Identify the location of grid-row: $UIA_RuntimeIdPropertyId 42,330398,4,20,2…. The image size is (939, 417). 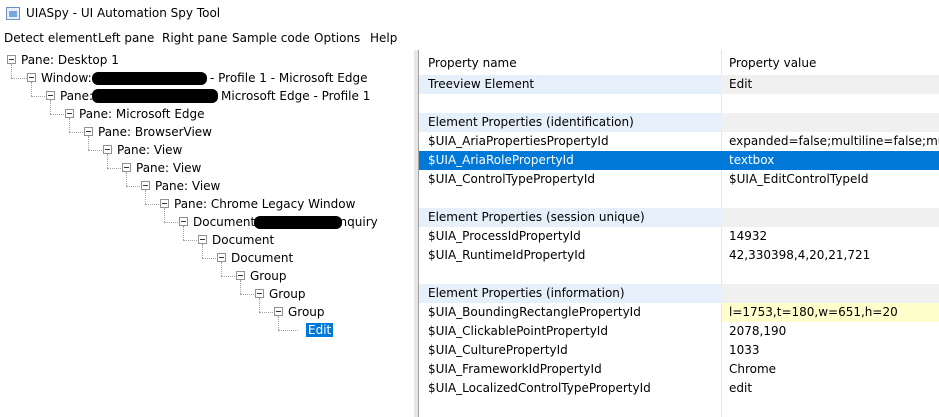
(679, 255).